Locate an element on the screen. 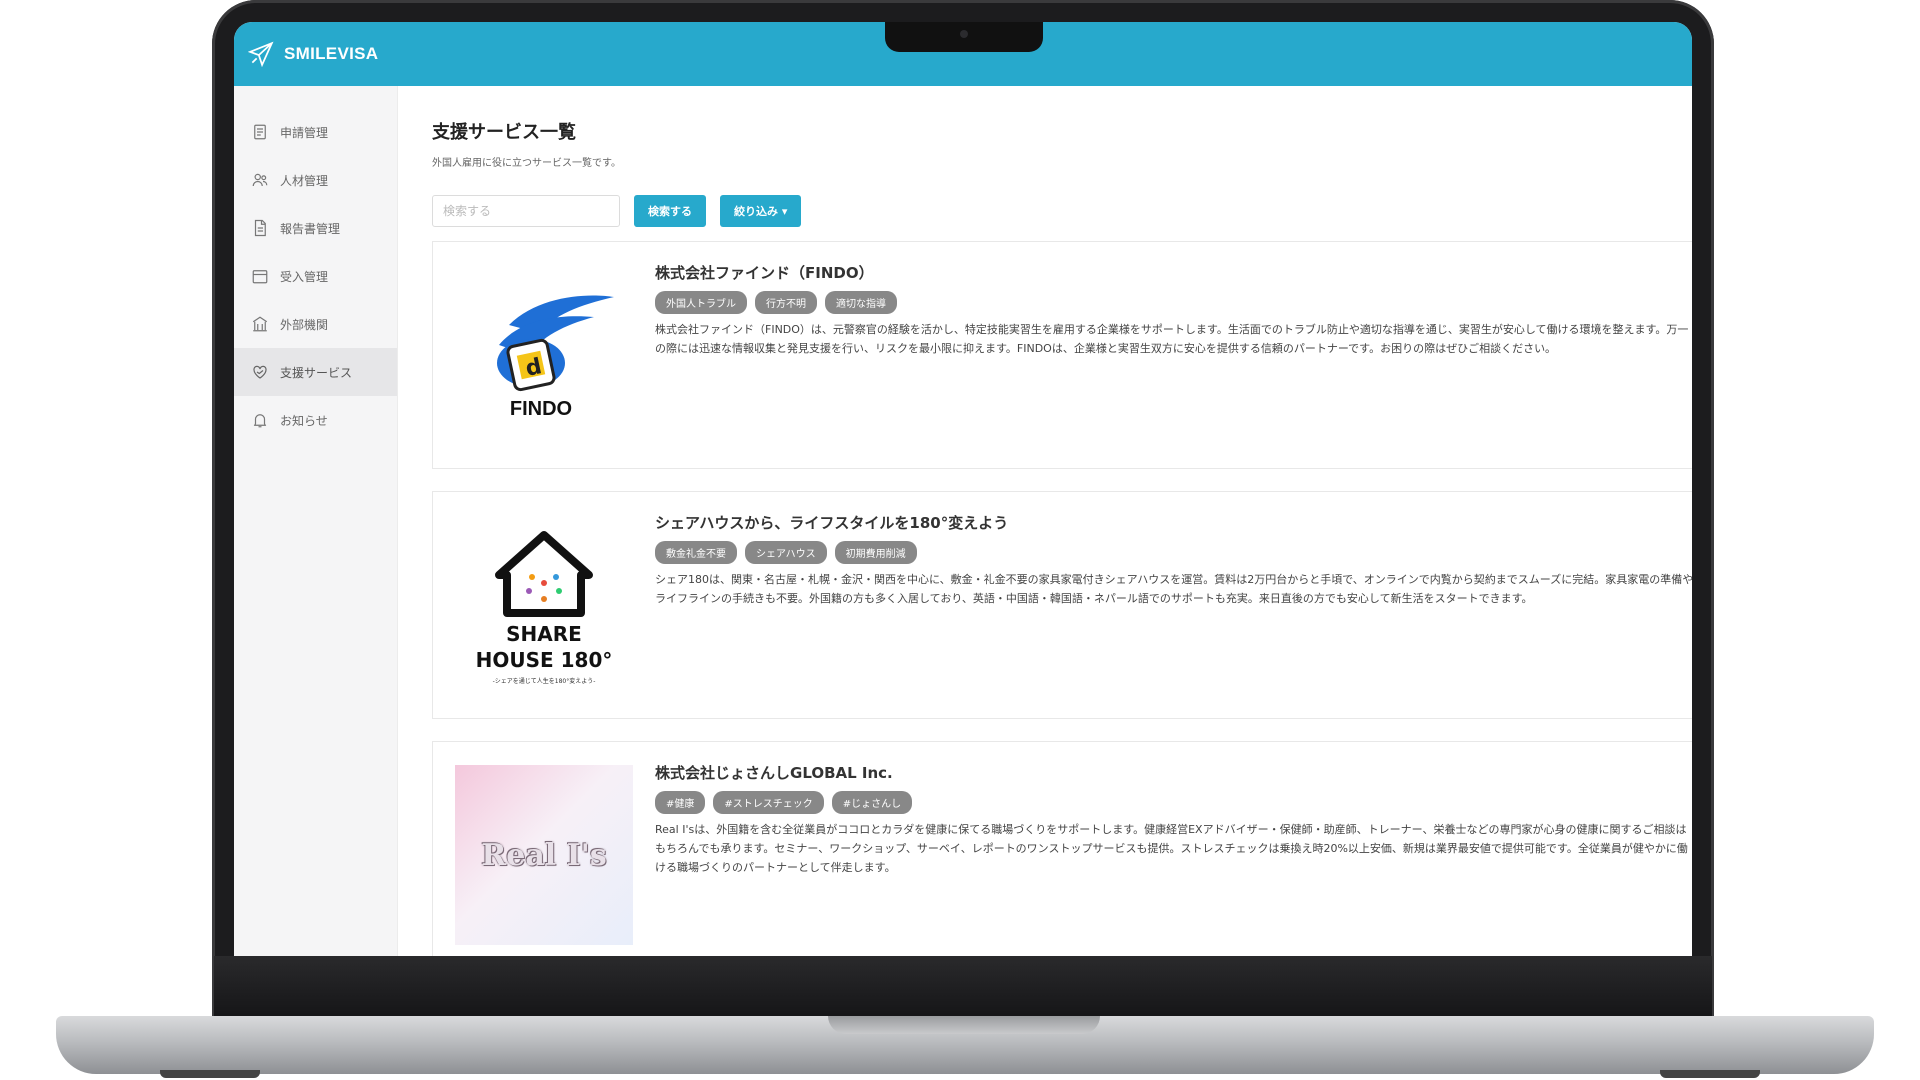  heart-hand-icon is located at coordinates (260, 372).